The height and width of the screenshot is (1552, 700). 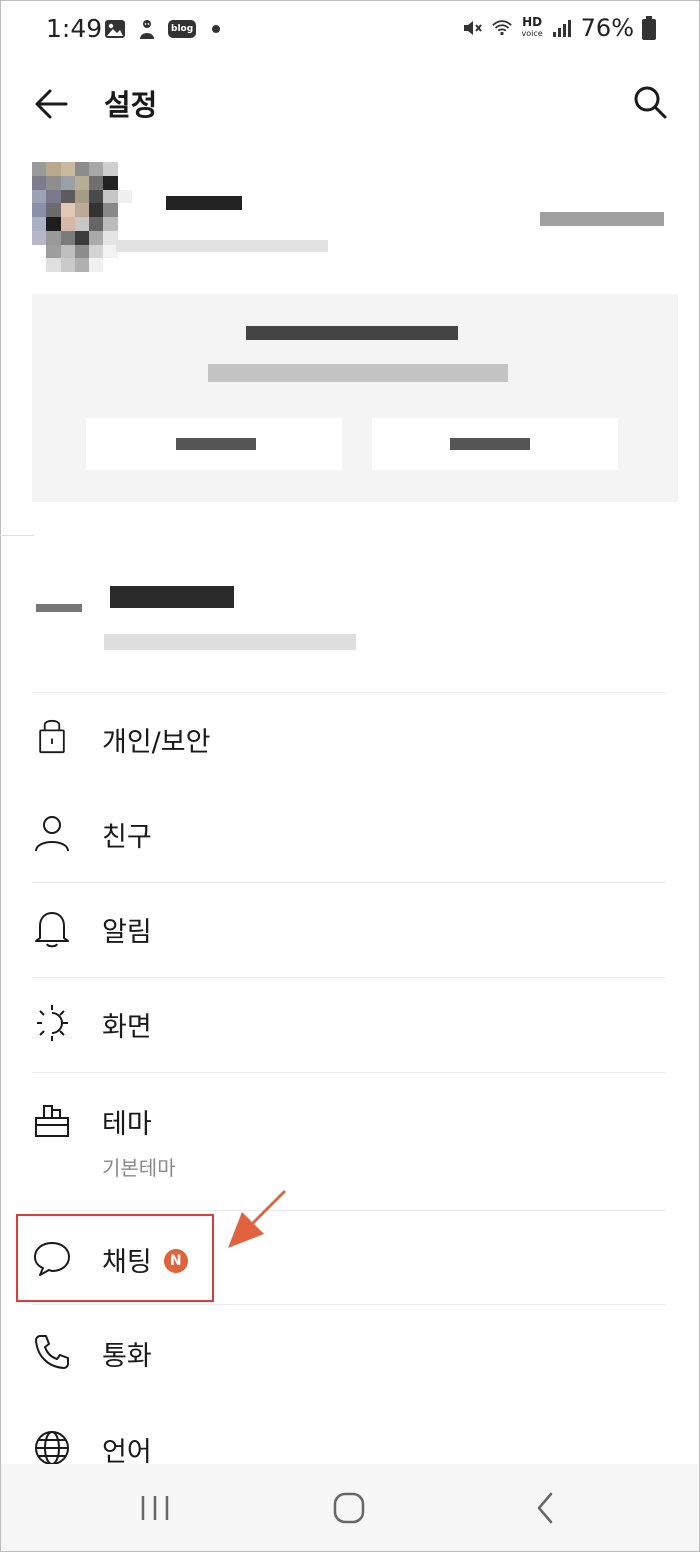 I want to click on menu-label: 친구, so click(x=127, y=837).